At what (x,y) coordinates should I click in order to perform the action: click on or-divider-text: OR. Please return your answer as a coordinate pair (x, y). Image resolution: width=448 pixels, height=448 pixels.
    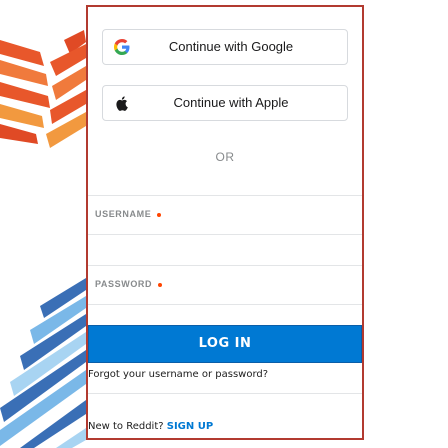
    Looking at the image, I should click on (225, 157).